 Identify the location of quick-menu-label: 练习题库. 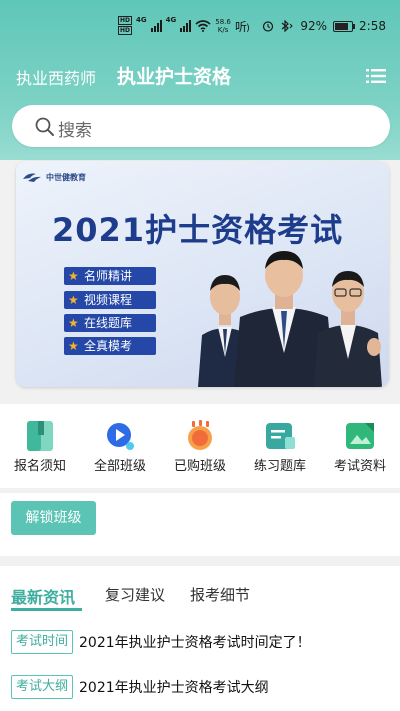
(279, 466).